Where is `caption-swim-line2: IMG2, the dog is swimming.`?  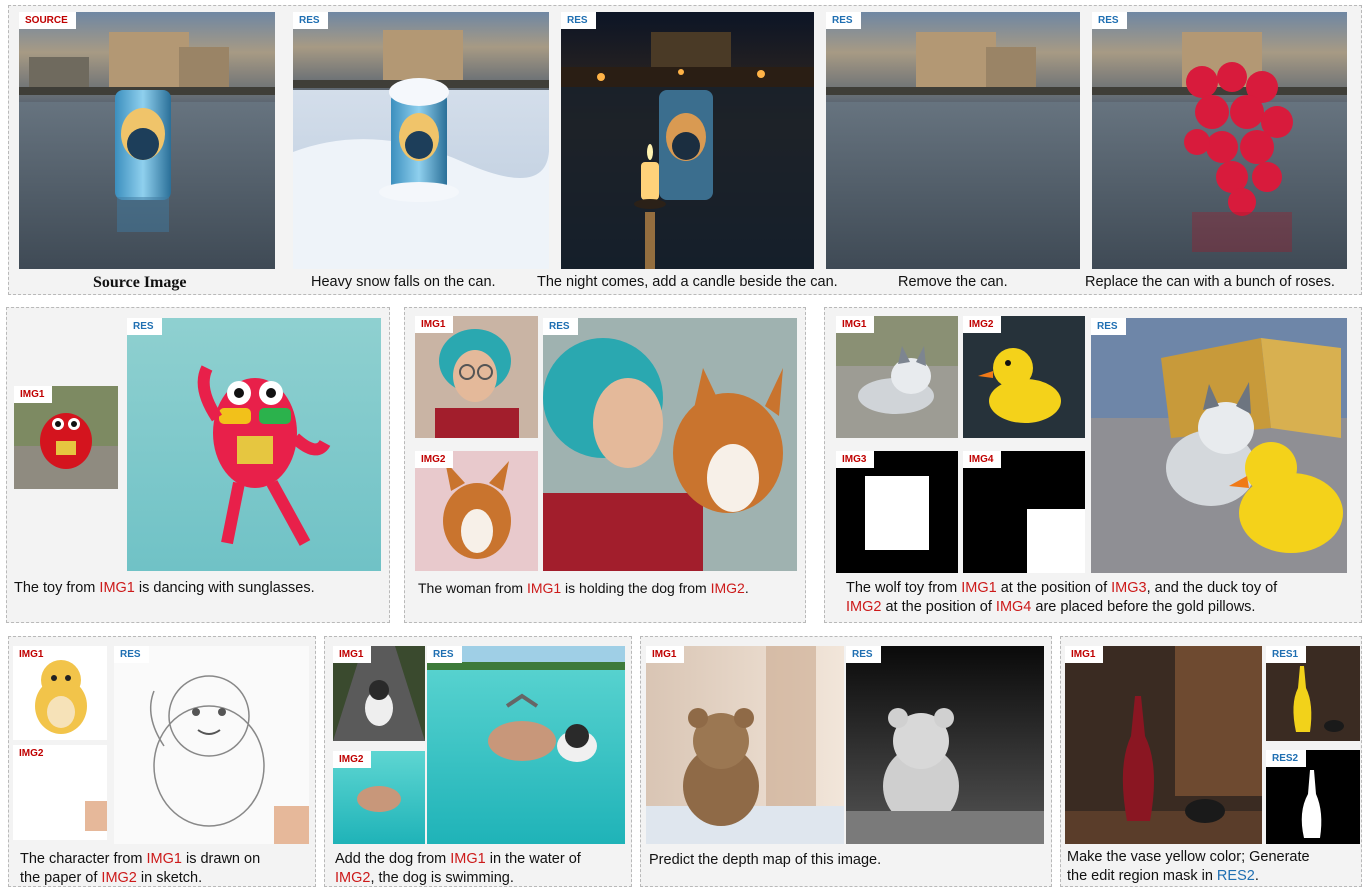 caption-swim-line2: IMG2, the dog is swimming. is located at coordinates (424, 878).